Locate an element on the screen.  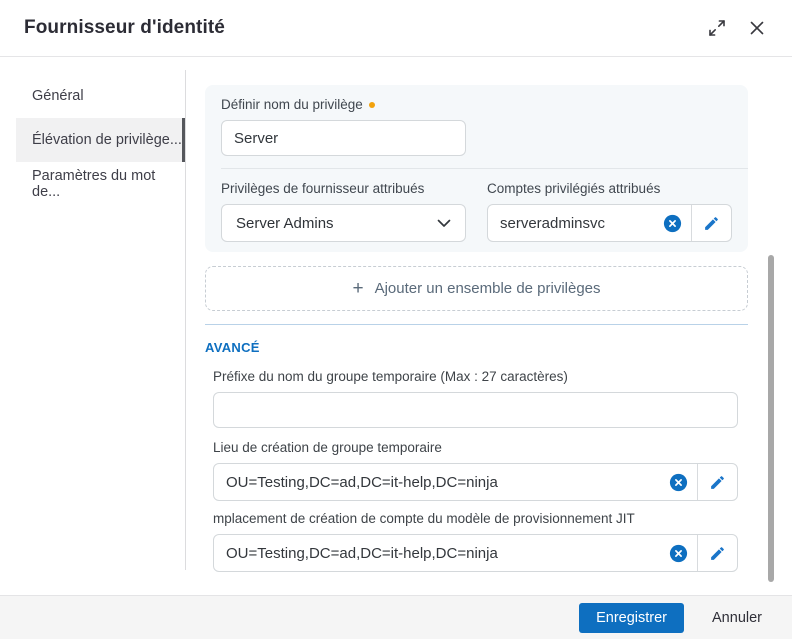
selected-option: Server Admins is located at coordinates (285, 223).